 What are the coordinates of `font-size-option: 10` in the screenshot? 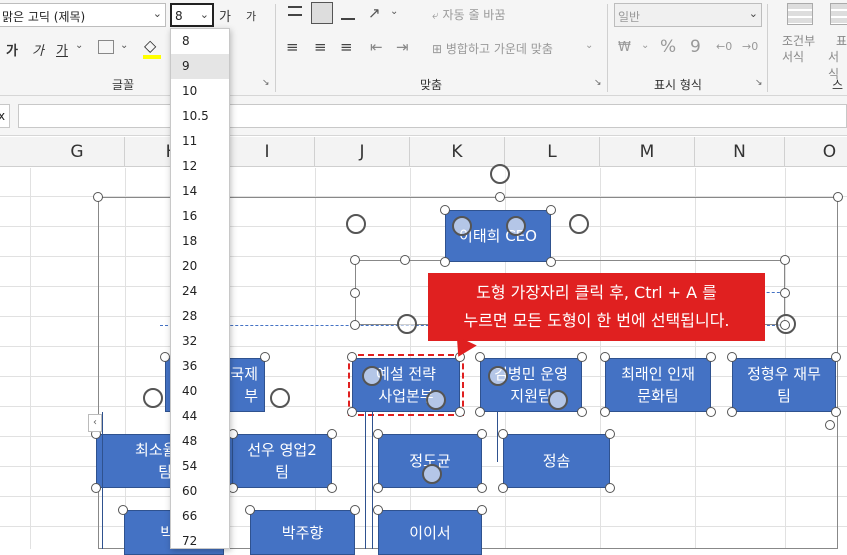 It's located at (200, 91).